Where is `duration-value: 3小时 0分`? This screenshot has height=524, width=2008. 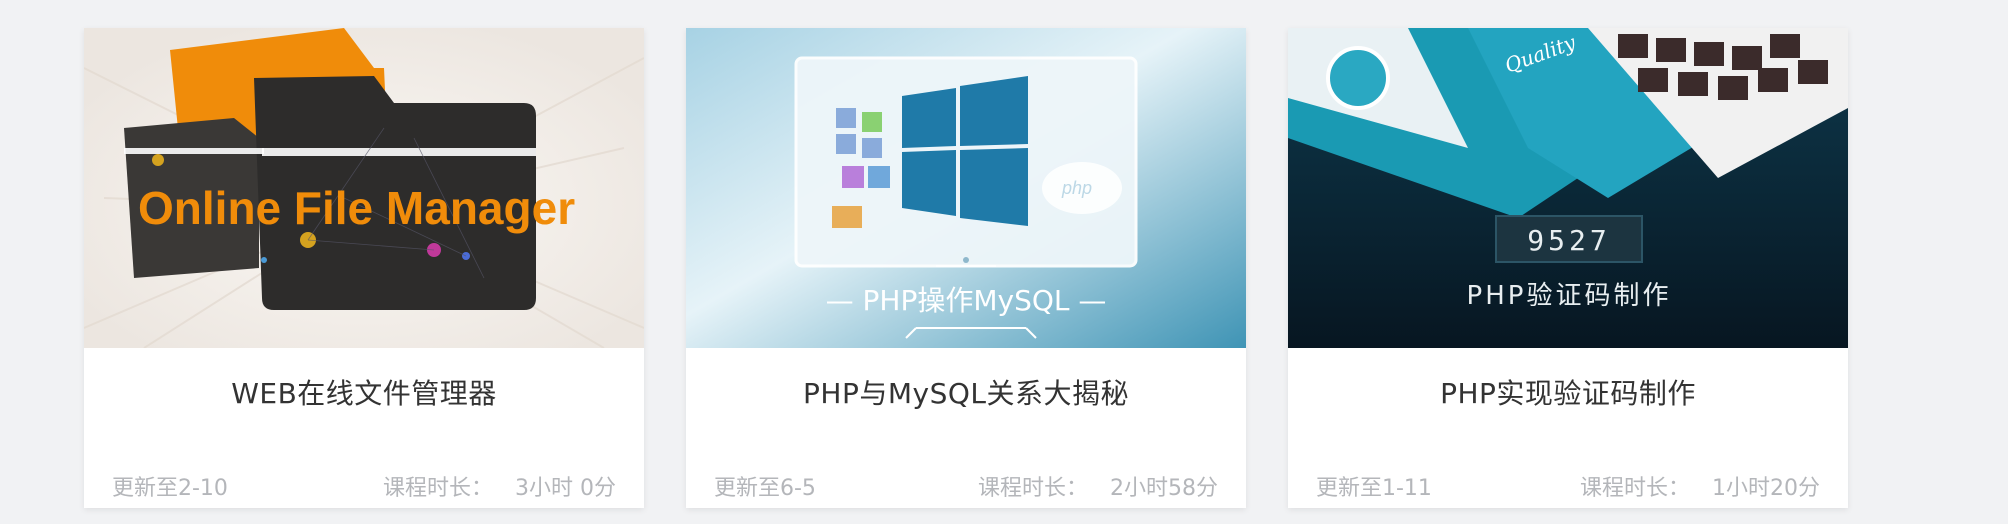 duration-value: 3小时 0分 is located at coordinates (565, 488).